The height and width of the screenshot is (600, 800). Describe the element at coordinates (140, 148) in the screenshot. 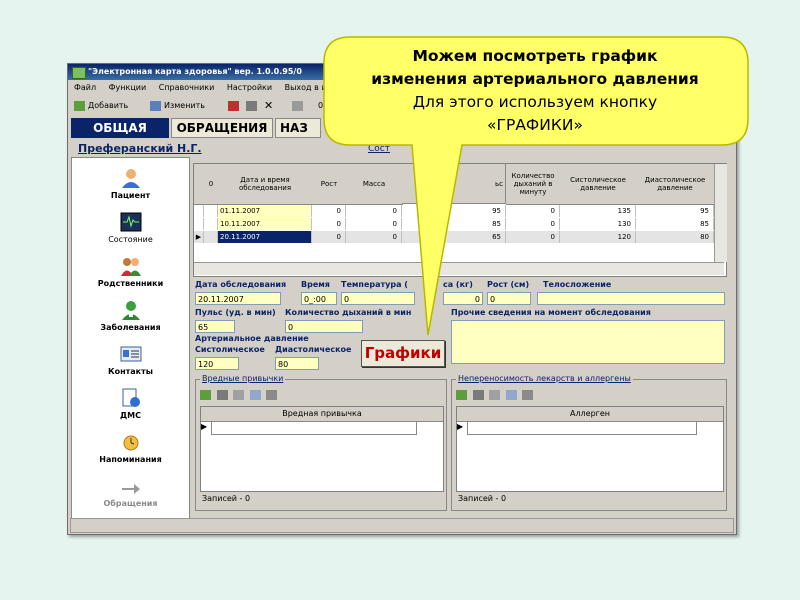

I see `patient-name-link: Преферанский Н.Г.` at that location.